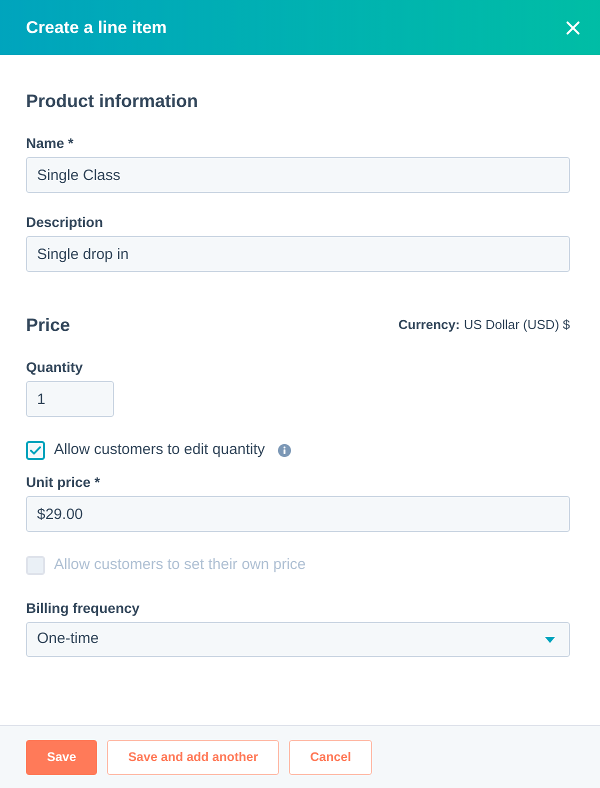  I want to click on field-label: Unit price *, so click(63, 482).